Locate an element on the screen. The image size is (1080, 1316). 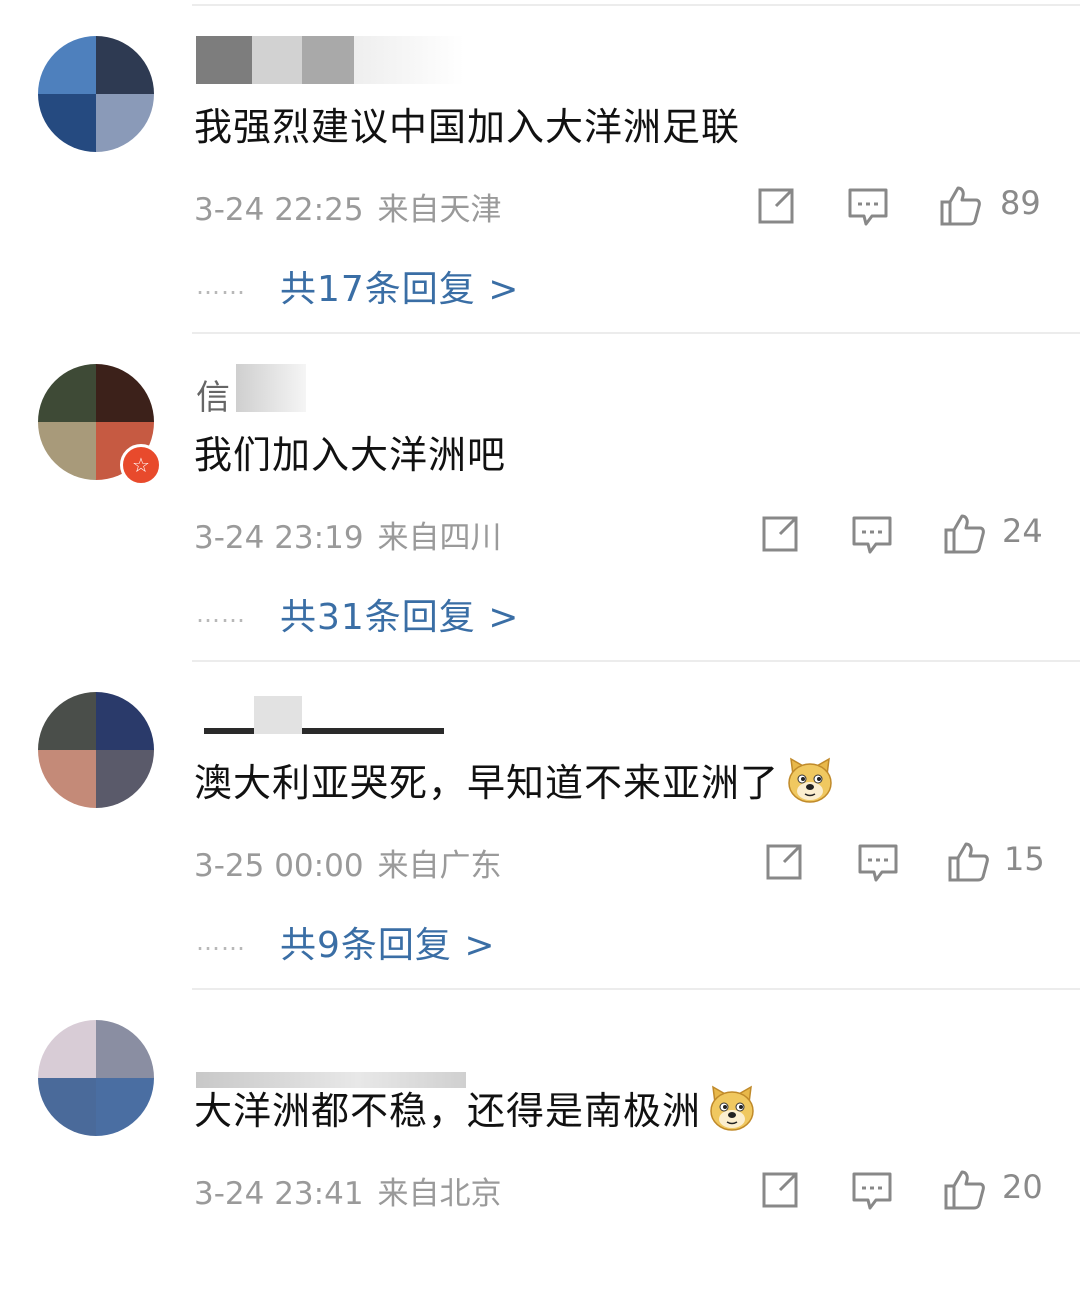
comment-meta: 3-24 23:41 来自北京 is located at coordinates (348, 1190).